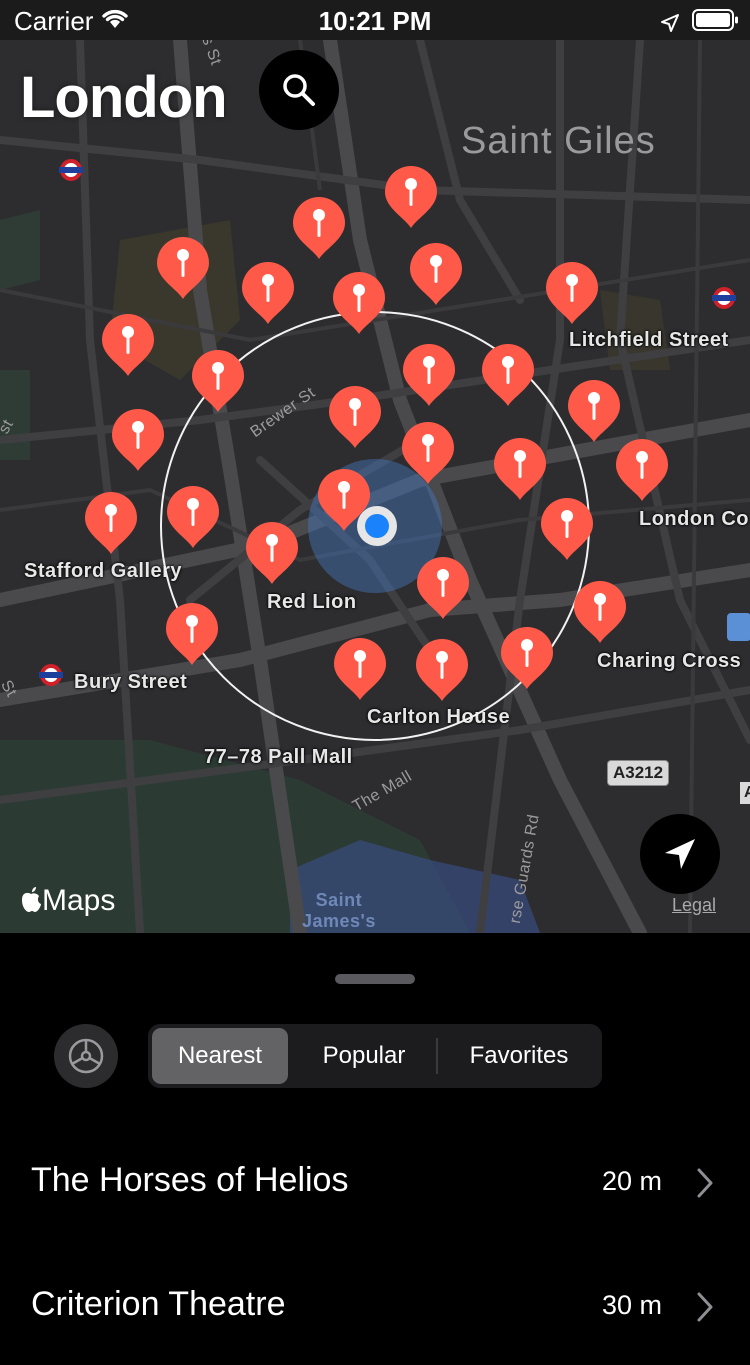 The image size is (750, 1365). I want to click on search-button, so click(299, 90).